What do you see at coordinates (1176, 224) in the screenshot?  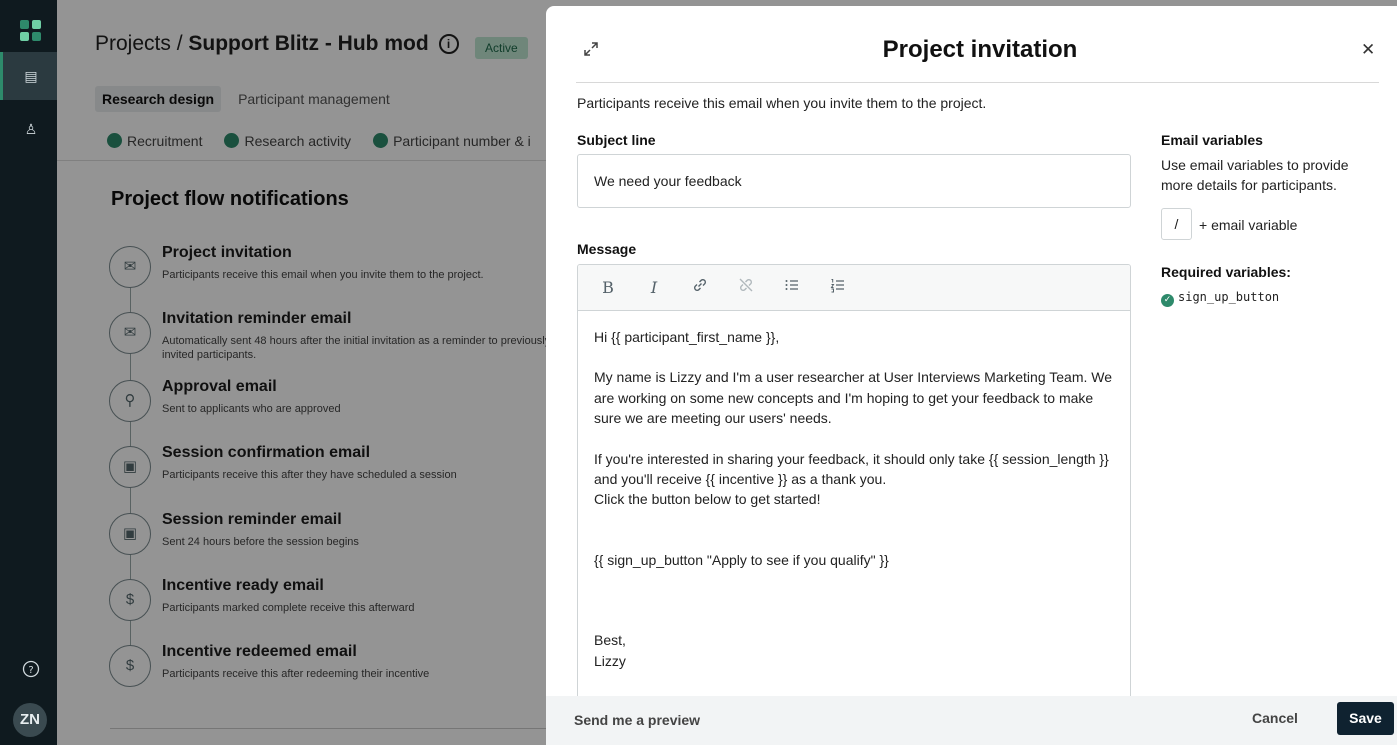 I see `slash-key: /` at bounding box center [1176, 224].